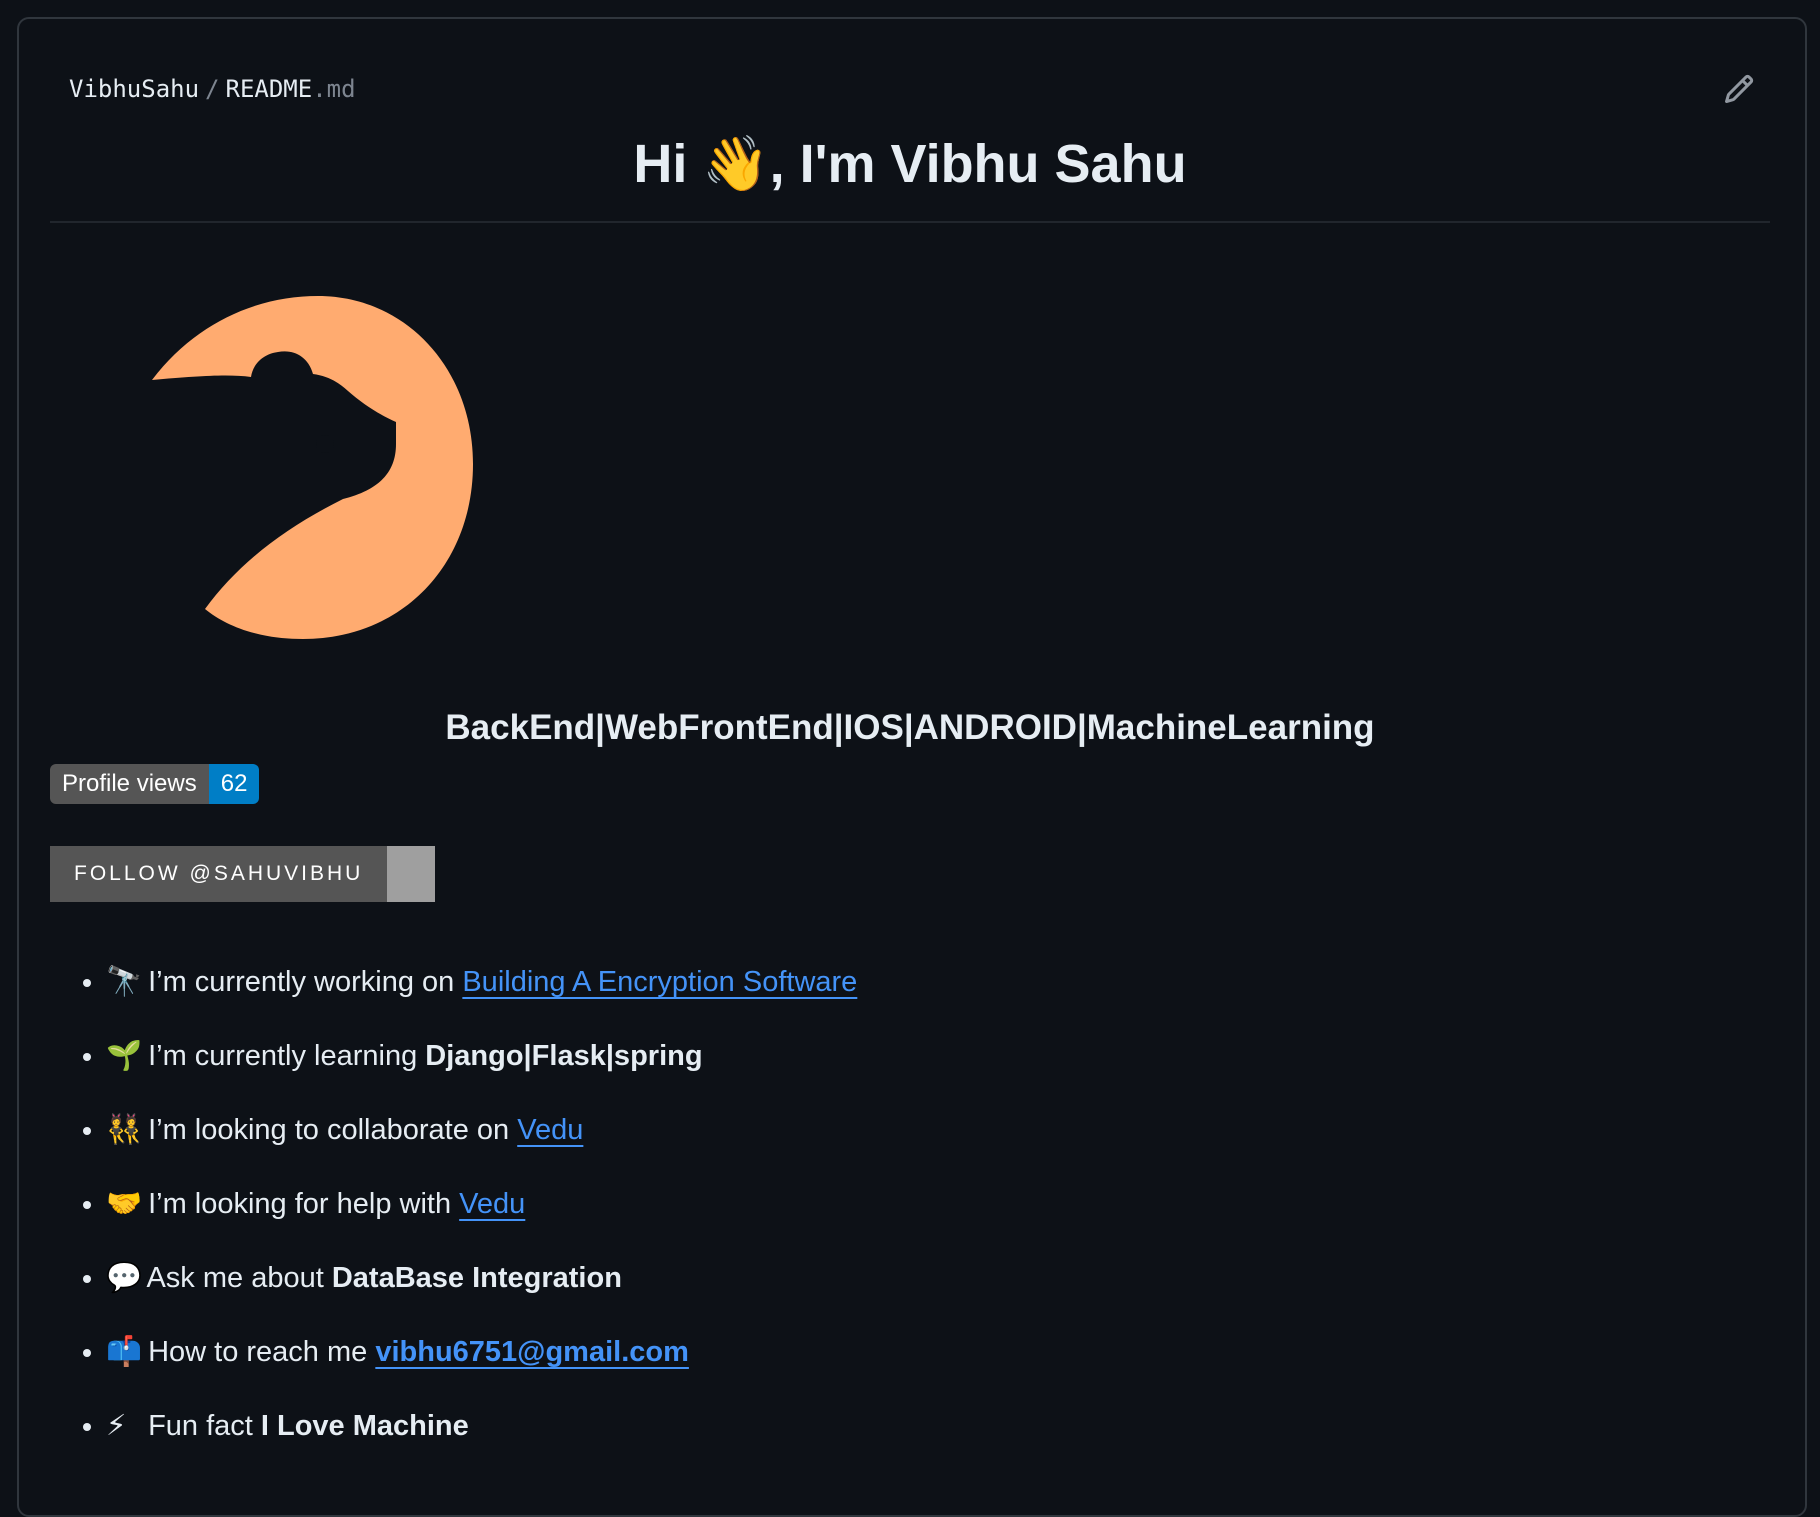 Image resolution: width=1820 pixels, height=1517 pixels. Describe the element at coordinates (564, 1056) in the screenshot. I see `learning-bold: Django|Flask|spring` at that location.